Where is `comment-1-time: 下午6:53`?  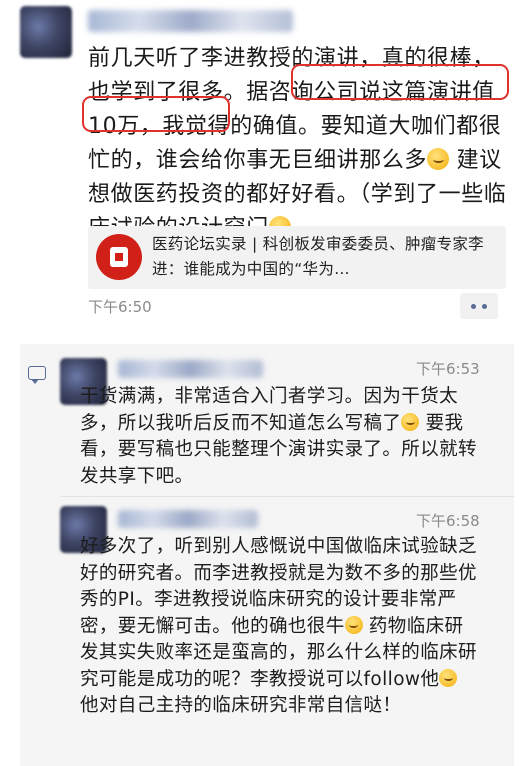 comment-1-time: 下午6:53 is located at coordinates (448, 369).